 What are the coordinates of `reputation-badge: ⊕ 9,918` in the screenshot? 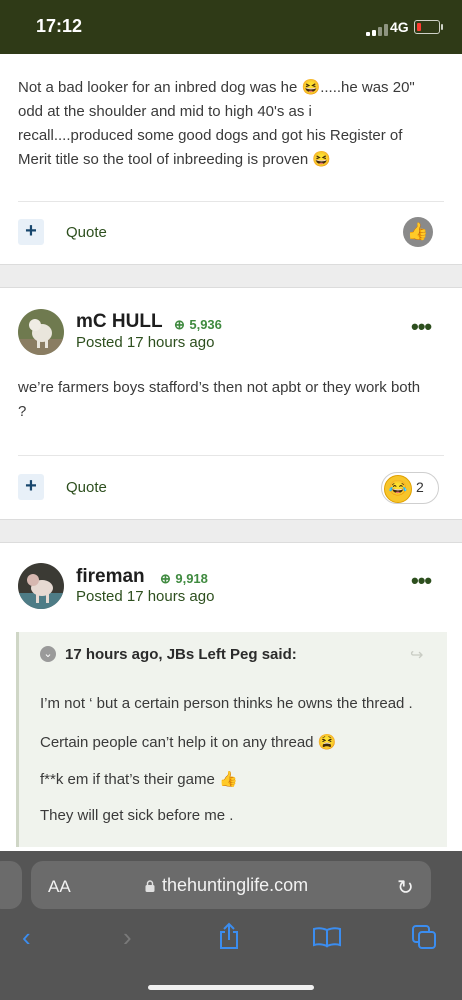 It's located at (184, 579).